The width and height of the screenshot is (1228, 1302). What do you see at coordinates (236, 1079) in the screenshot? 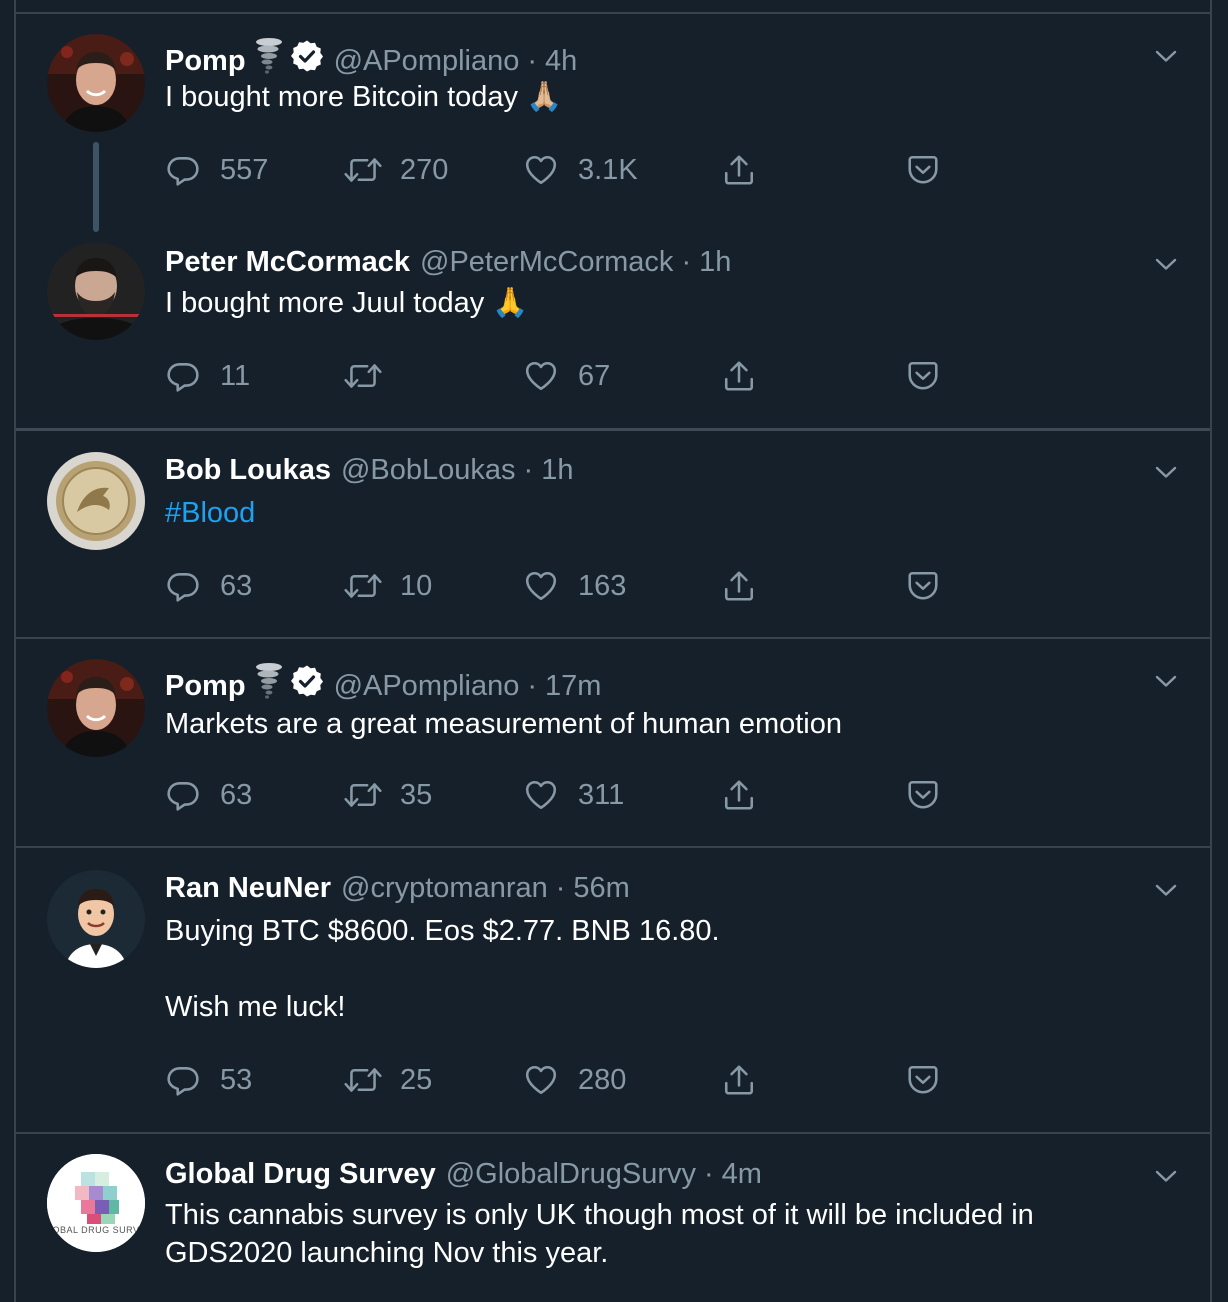
I see `reply-count: 53` at bounding box center [236, 1079].